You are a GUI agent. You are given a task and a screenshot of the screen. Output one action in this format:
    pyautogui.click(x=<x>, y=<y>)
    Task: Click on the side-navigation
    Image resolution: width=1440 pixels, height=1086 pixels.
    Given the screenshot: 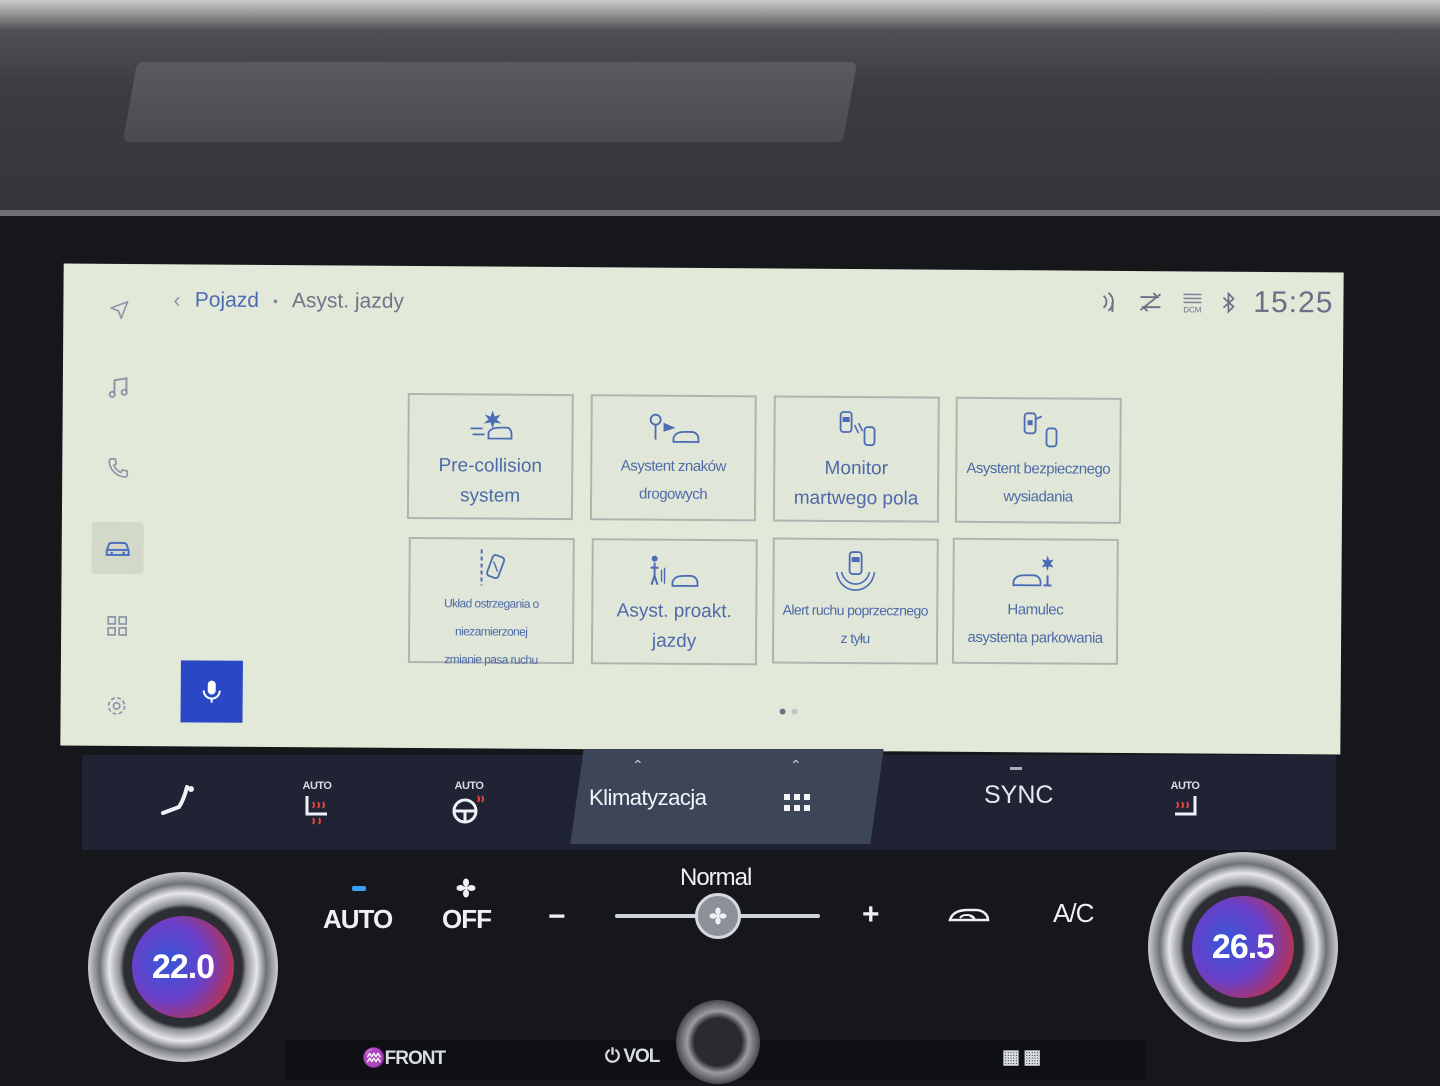 What is the action you would take?
    pyautogui.click(x=121, y=504)
    